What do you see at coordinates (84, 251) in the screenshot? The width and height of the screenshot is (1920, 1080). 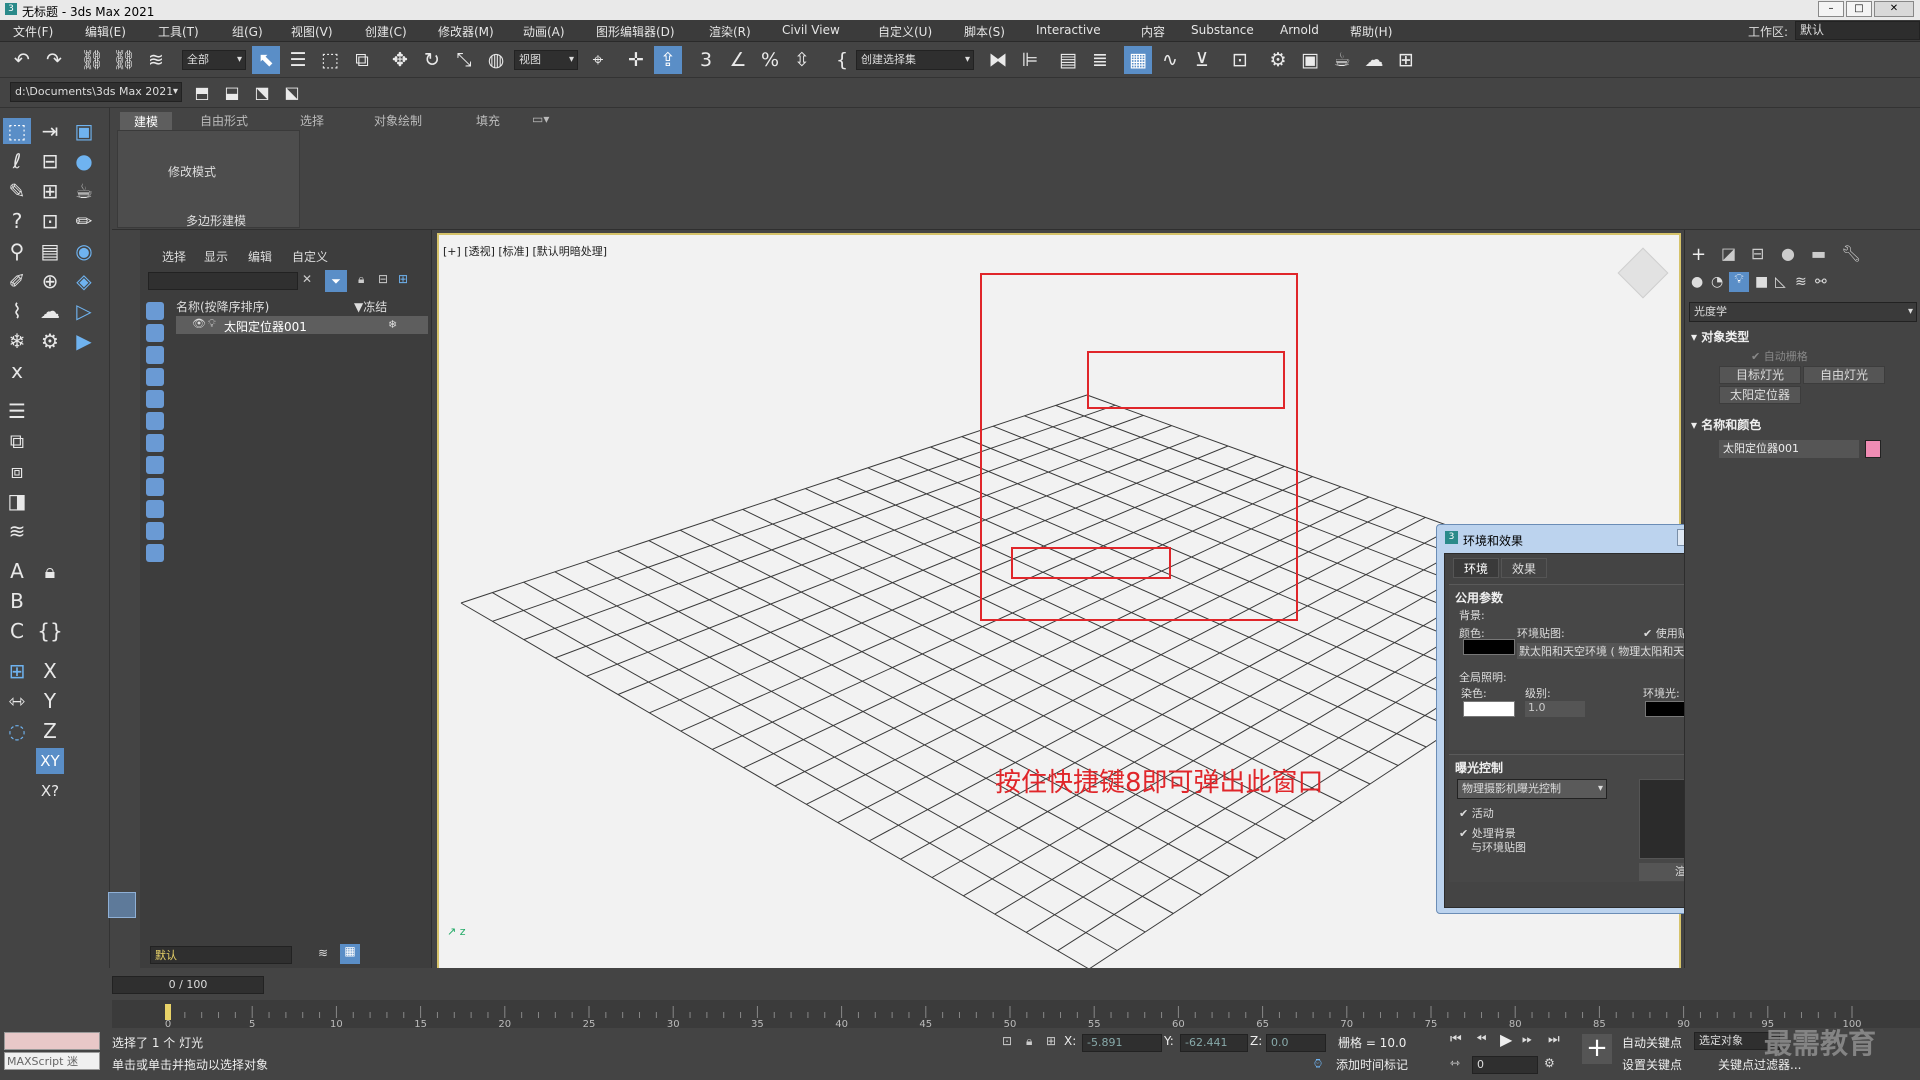 I see `orbit-icon: ◉` at bounding box center [84, 251].